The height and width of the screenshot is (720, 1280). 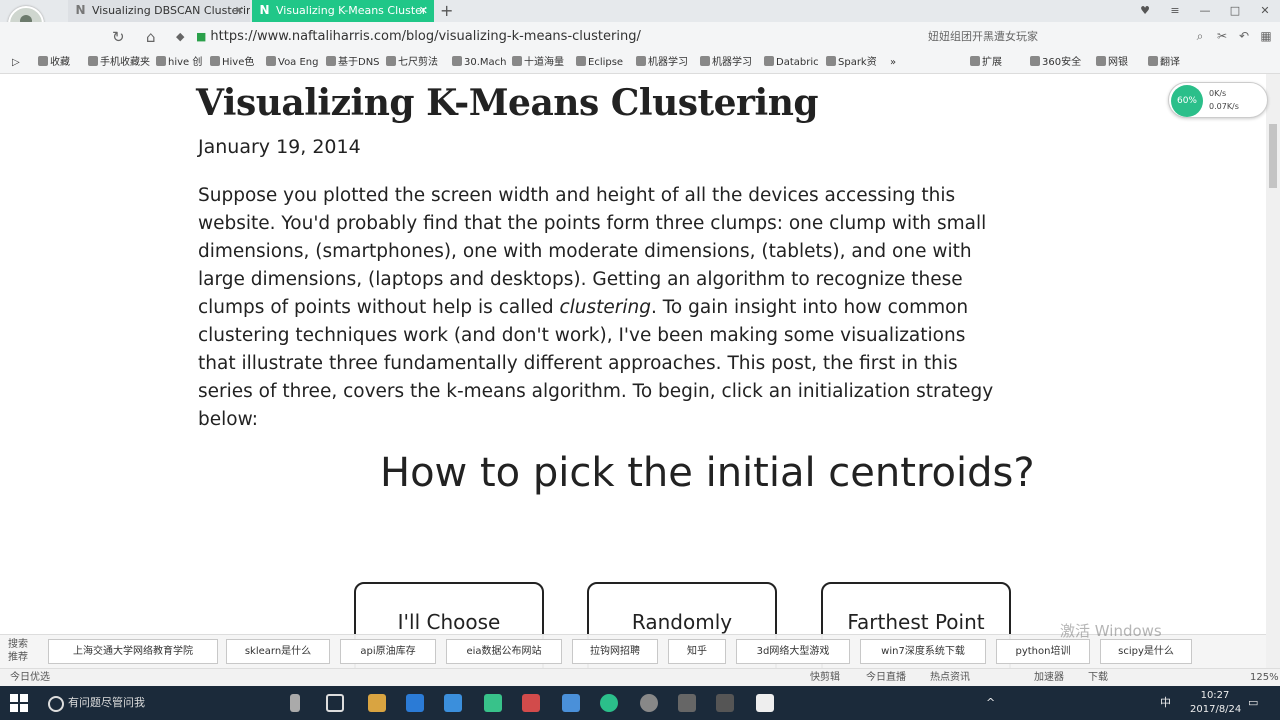 What do you see at coordinates (351, 10) in the screenshot?
I see `tab-label: Visualizing K-Means Cluster` at bounding box center [351, 10].